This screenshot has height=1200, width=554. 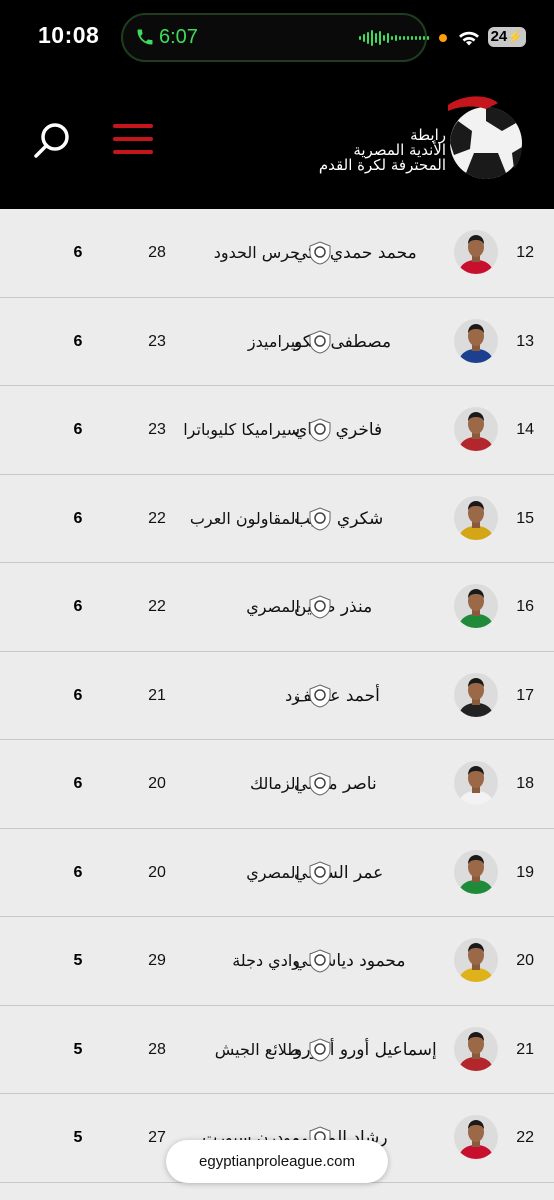 I want to click on table-row: 18 ناصر منسي الزمالك 20 6, so click(x=277, y=784).